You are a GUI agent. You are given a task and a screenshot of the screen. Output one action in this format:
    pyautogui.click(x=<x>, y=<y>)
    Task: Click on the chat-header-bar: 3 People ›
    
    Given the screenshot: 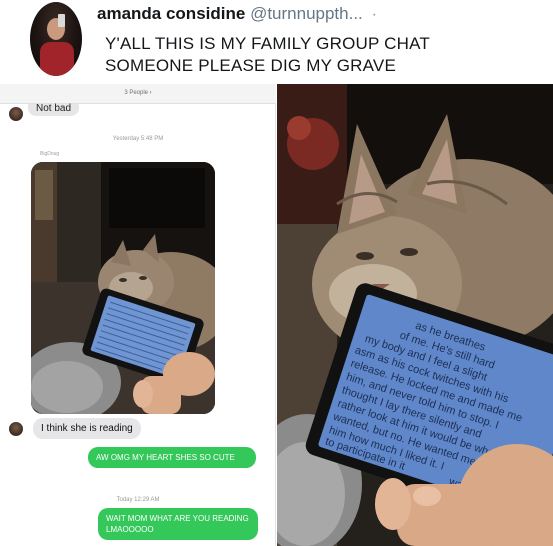 What is the action you would take?
    pyautogui.click(x=138, y=94)
    